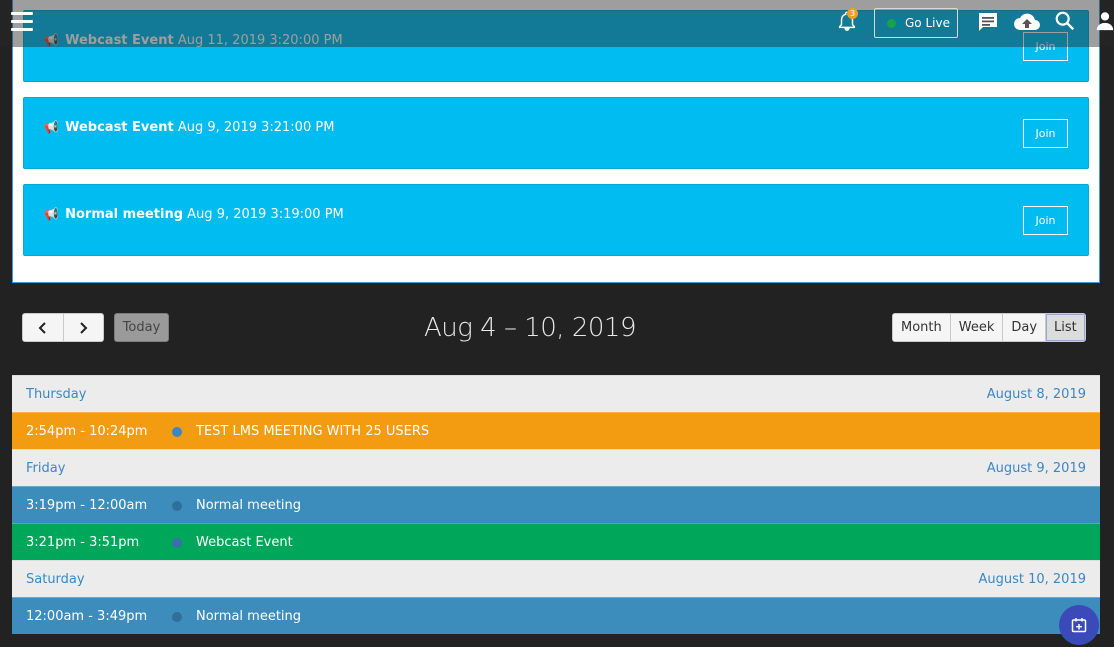 The image size is (1114, 647). I want to click on add-event-fab, so click(1079, 625).